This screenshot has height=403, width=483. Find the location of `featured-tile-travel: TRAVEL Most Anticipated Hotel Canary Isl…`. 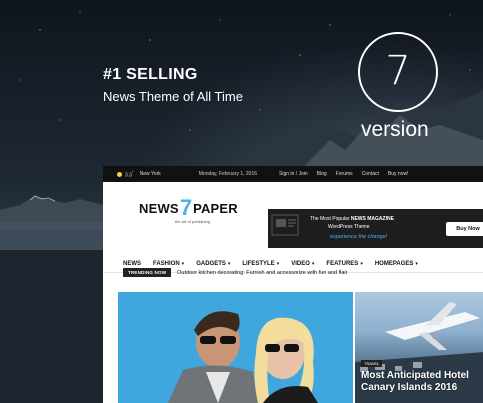

featured-tile-travel: TRAVEL Most Anticipated Hotel Canary Isl… is located at coordinates (419, 347).